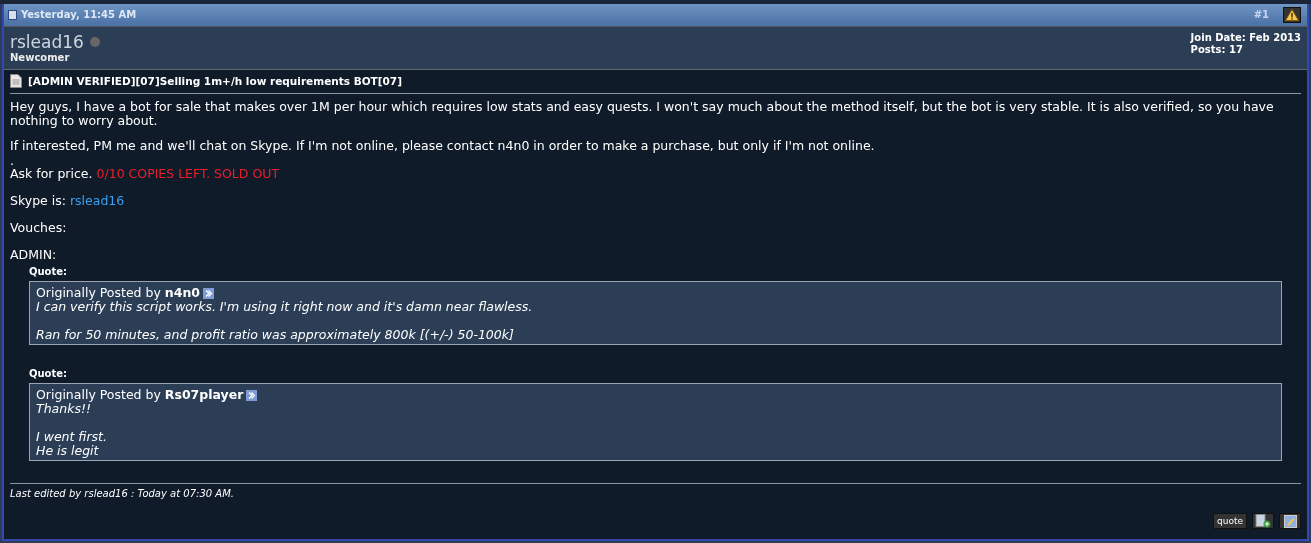 The height and width of the screenshot is (543, 1311). I want to click on skype-label: Skype is:, so click(38, 200).